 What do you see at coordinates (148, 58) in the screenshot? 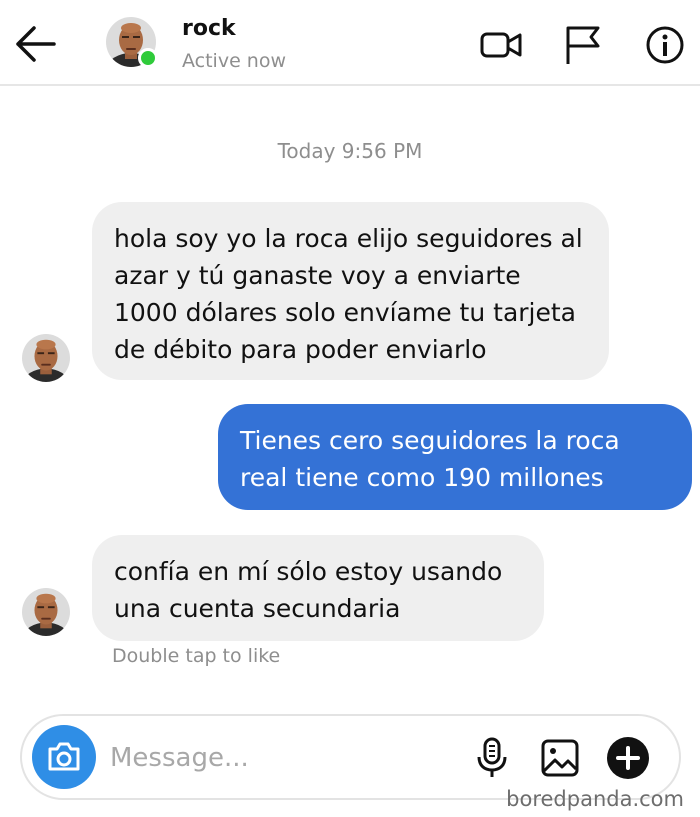
I see `online-status-dot` at bounding box center [148, 58].